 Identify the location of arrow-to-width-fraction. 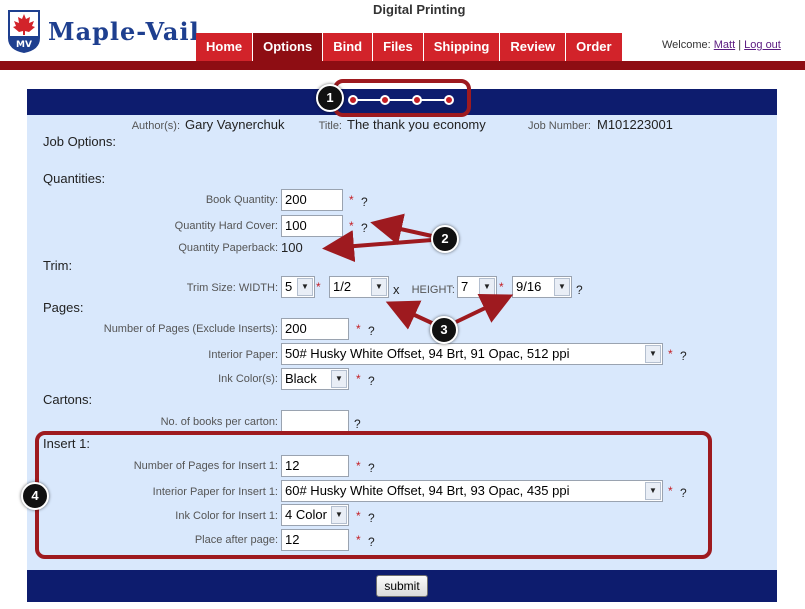
(410, 315).